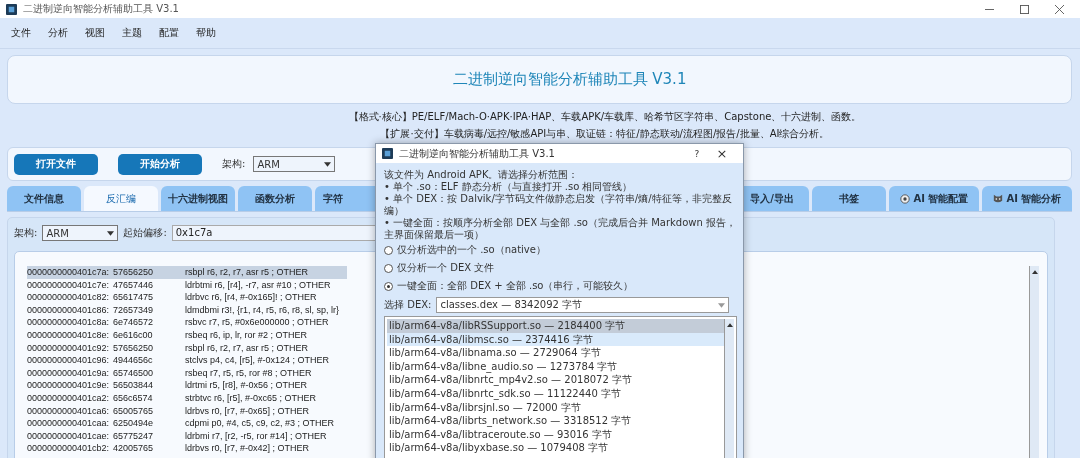 The width and height of the screenshot is (1080, 458). I want to click on code-line: 0000000000401c7e: 47657446 ldrbtmi r6, [r4], -r7, asr #10 ; OTHER, so click(187, 285).